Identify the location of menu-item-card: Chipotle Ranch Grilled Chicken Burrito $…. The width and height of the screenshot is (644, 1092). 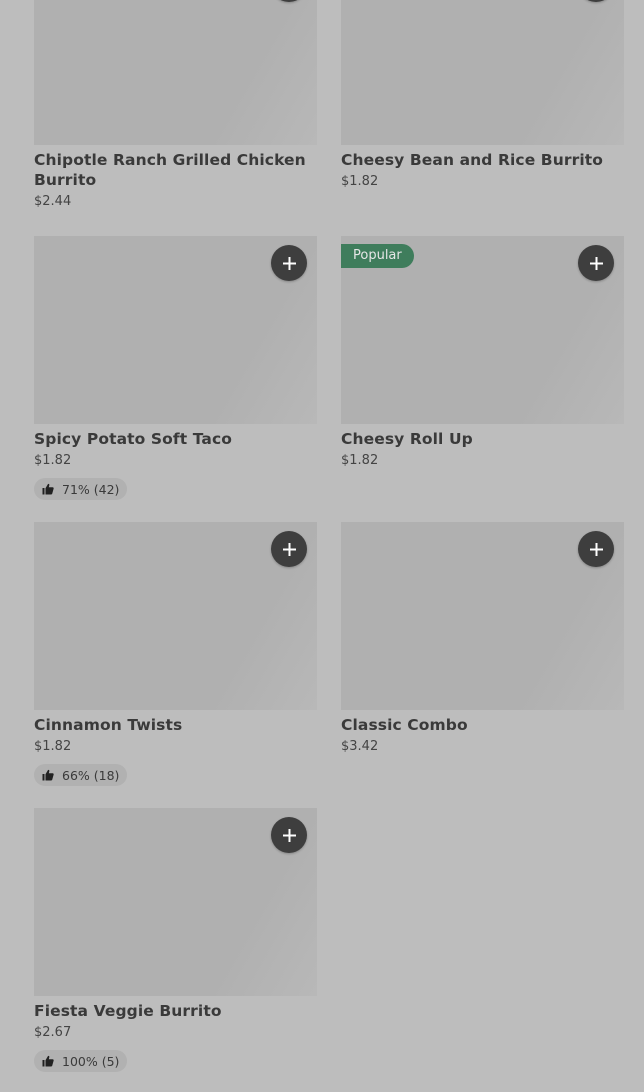
(175, 105).